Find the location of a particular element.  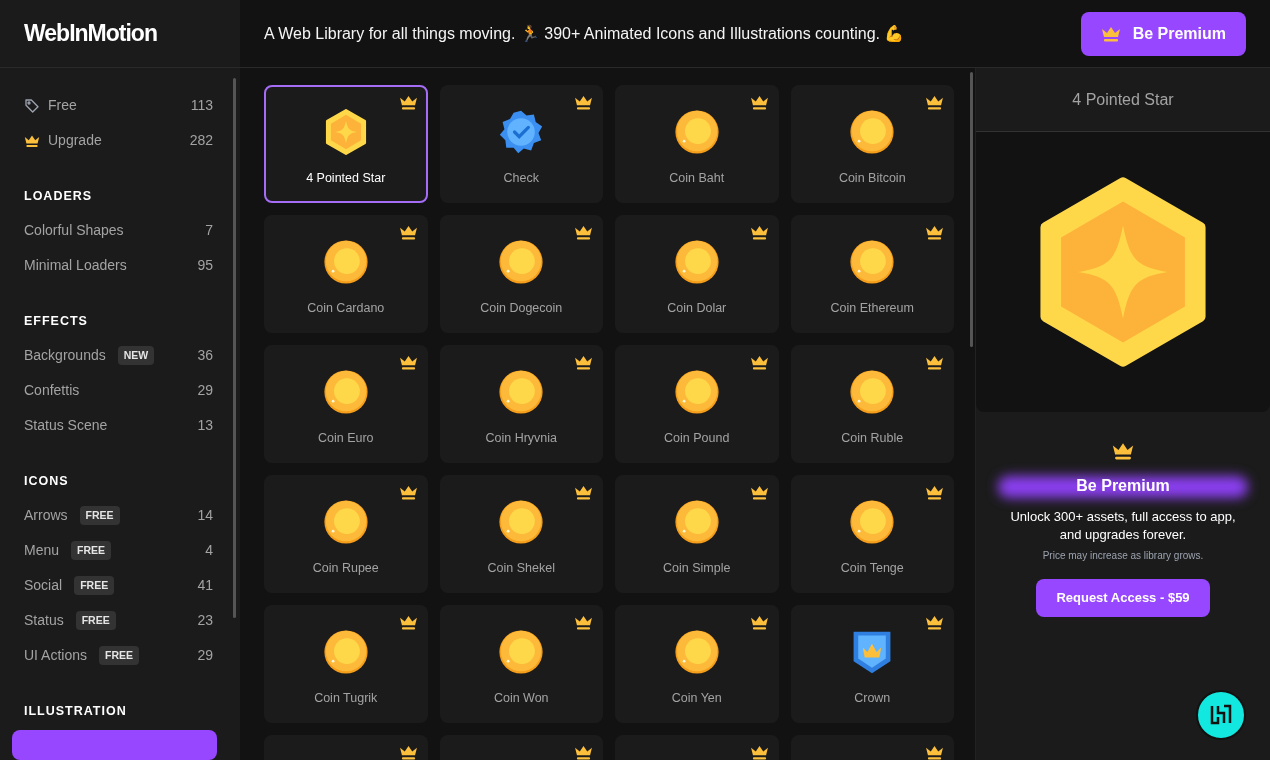

asset-name: Coin Tenge is located at coordinates (872, 568).